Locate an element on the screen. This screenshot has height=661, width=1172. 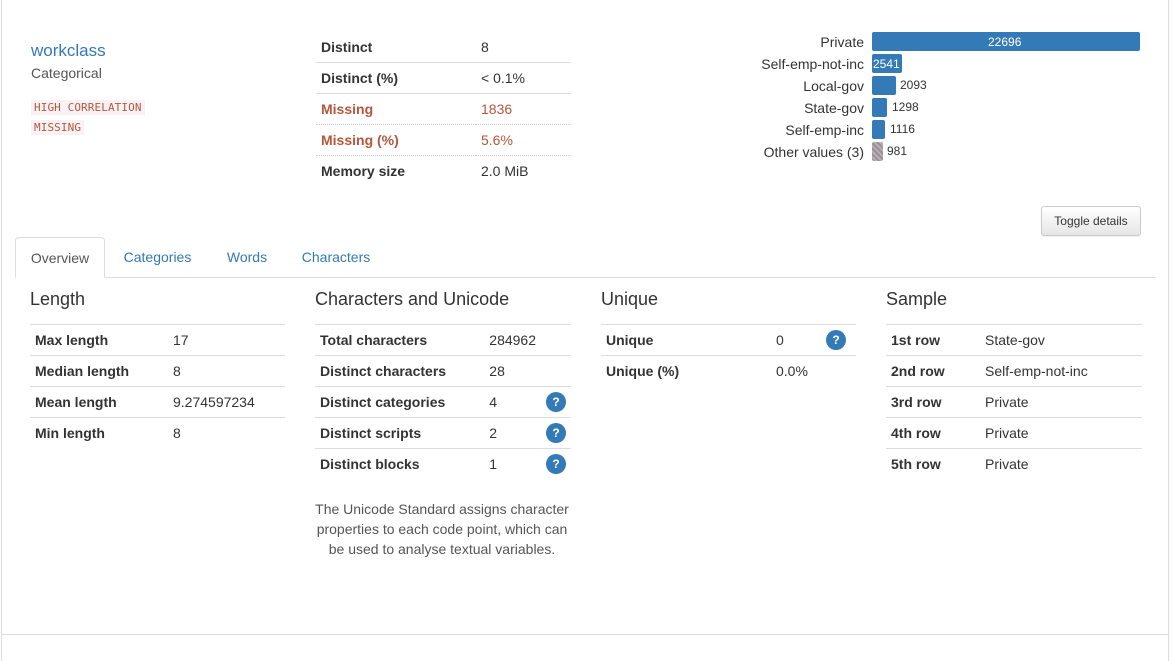
table-row: Distinct categories 4? is located at coordinates (443, 402).